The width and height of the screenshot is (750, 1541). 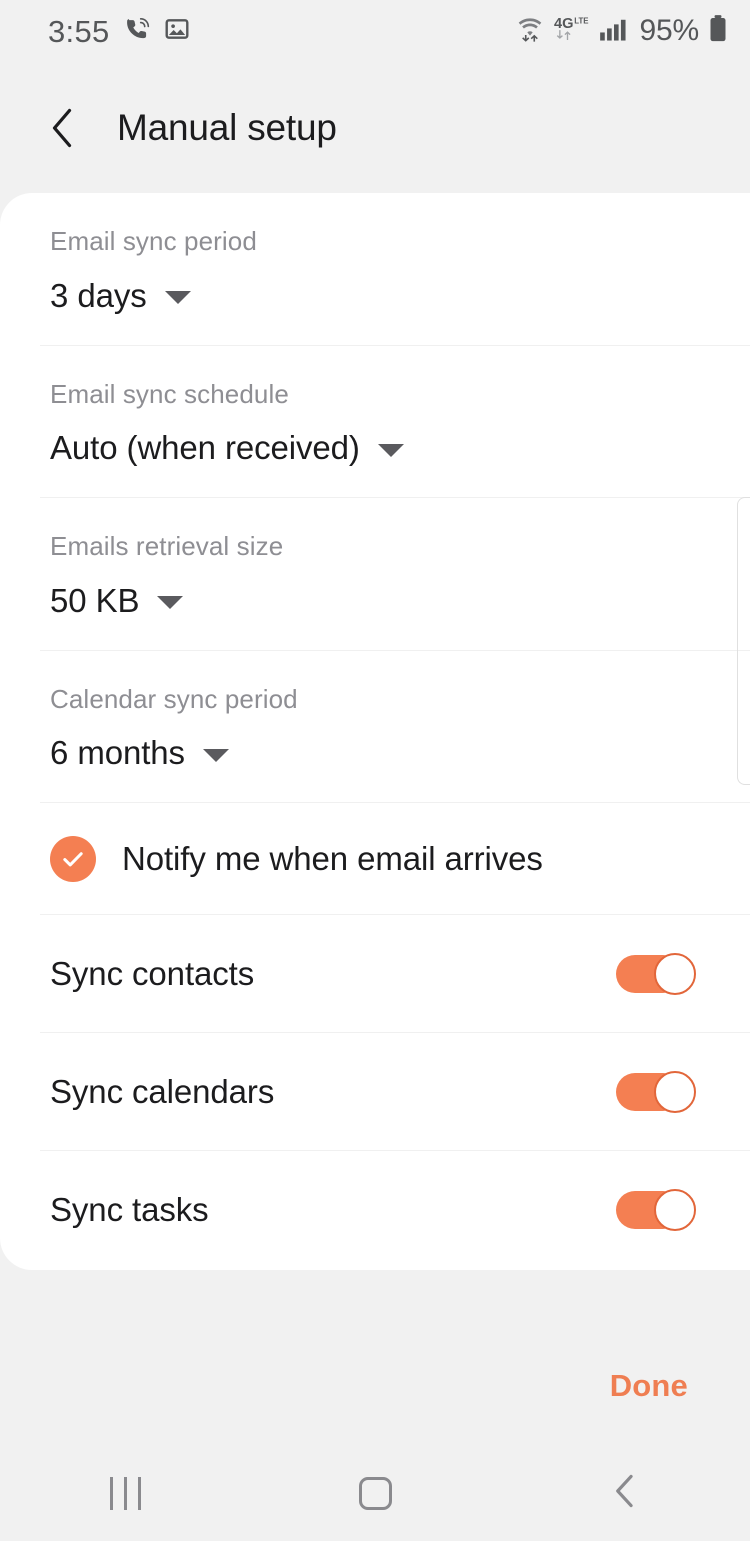 What do you see at coordinates (572, 31) in the screenshot?
I see `4g-lte-icon: 4G LTE` at bounding box center [572, 31].